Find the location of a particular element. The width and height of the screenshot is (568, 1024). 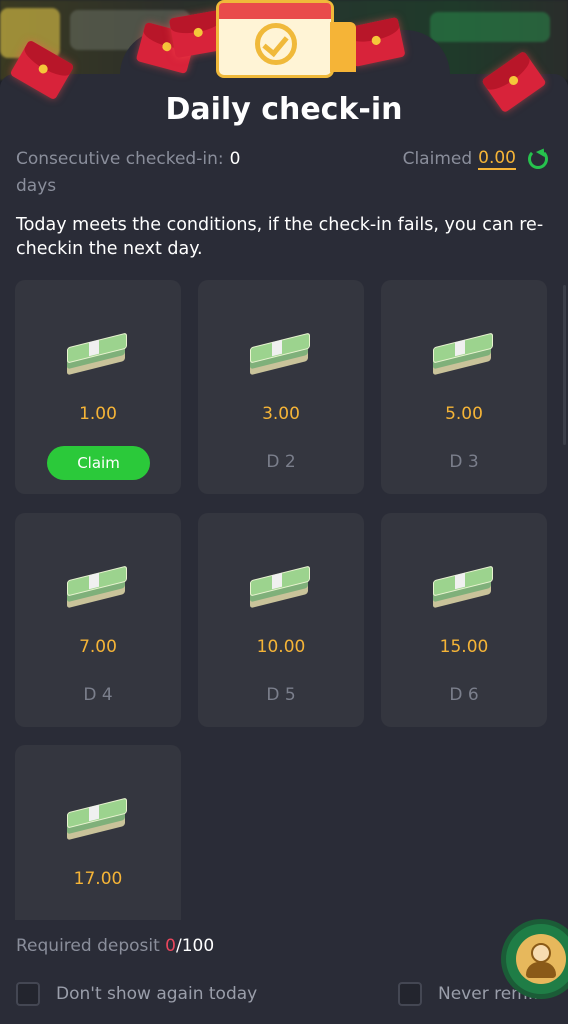

reward-card-day-4: 7.00 D 4 is located at coordinates (98, 620).